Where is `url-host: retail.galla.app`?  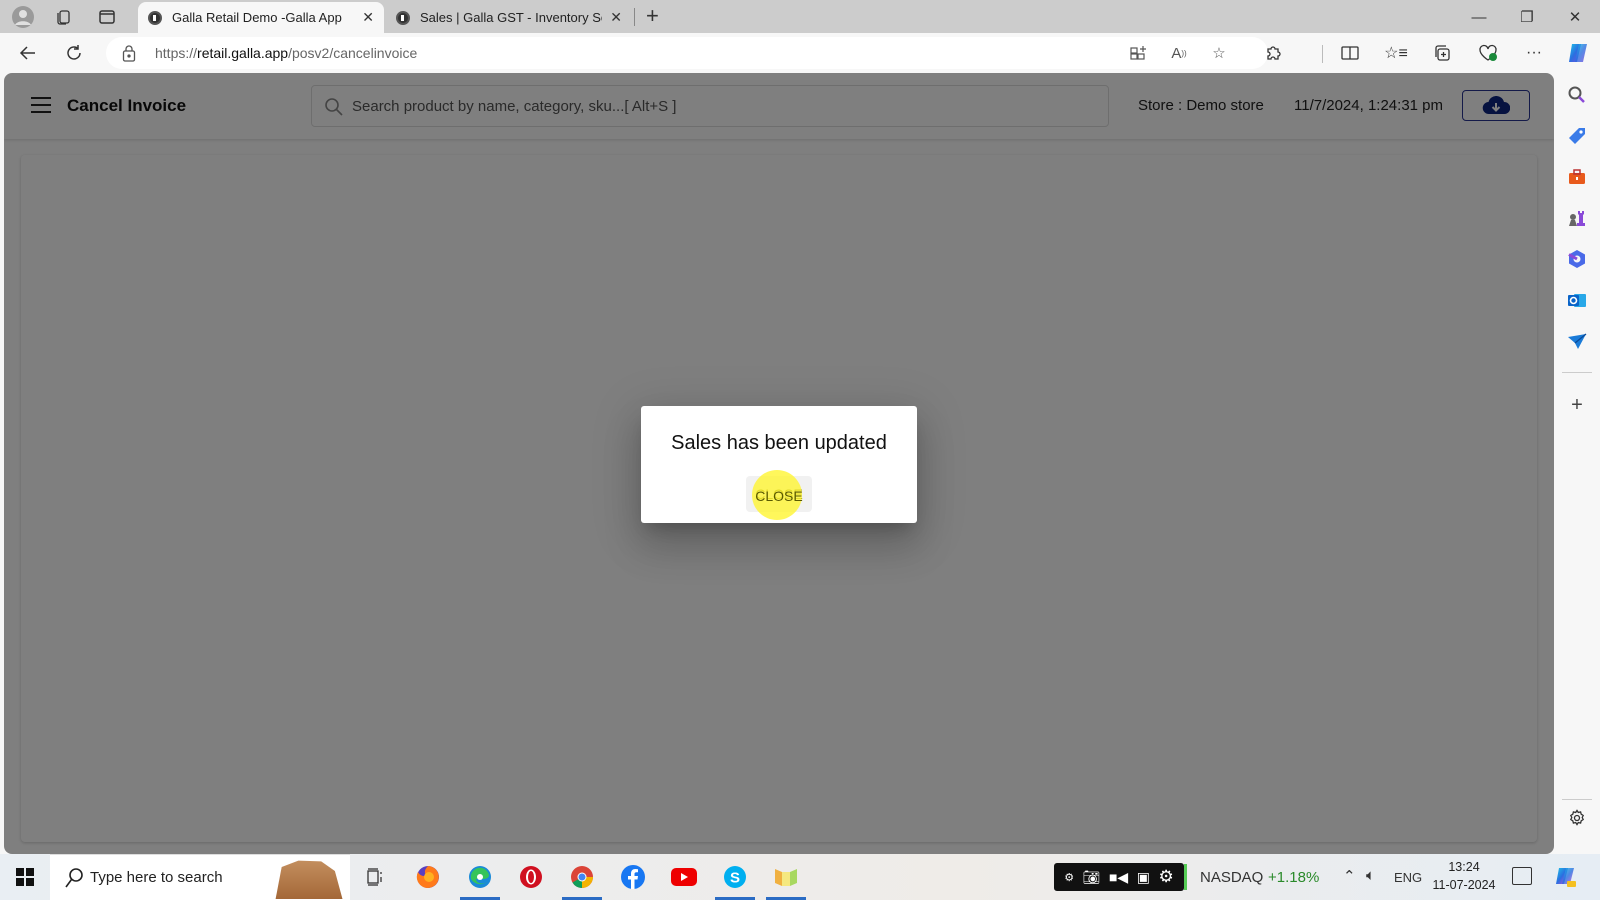 url-host: retail.galla.app is located at coordinates (243, 53).